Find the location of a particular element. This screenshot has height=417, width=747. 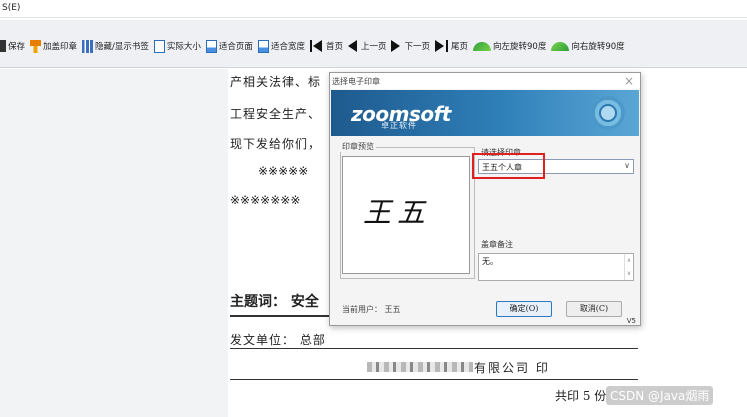

gear-icon is located at coordinates (608, 113).